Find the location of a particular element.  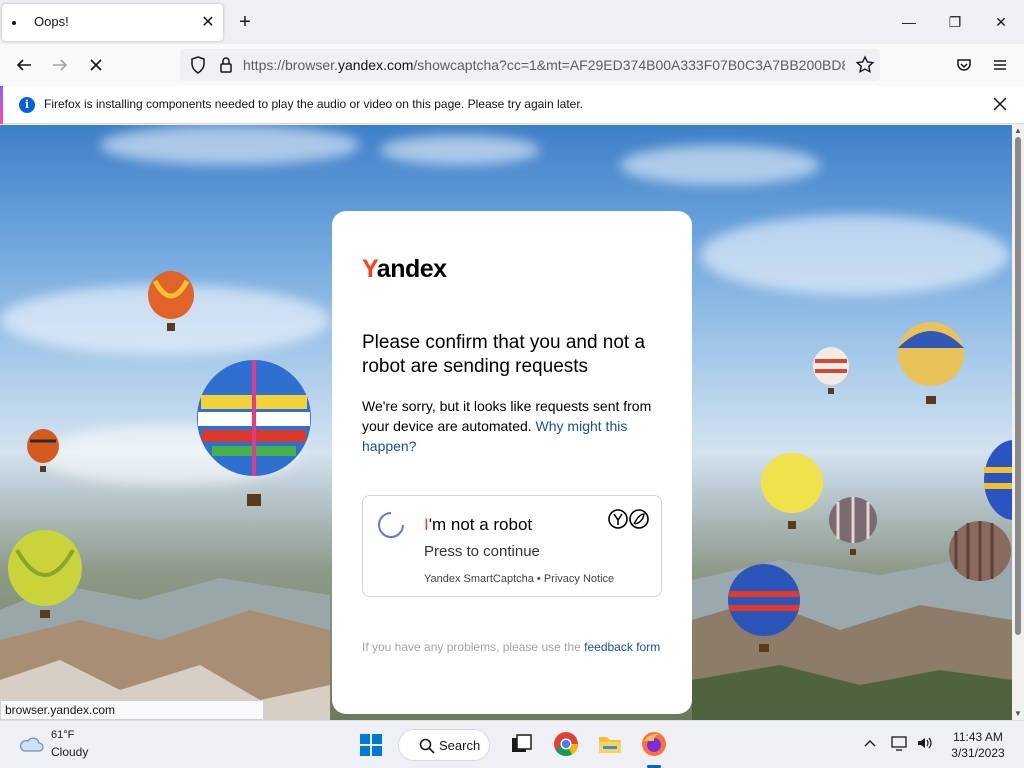

taskbar-search: Search is located at coordinates (444, 745).